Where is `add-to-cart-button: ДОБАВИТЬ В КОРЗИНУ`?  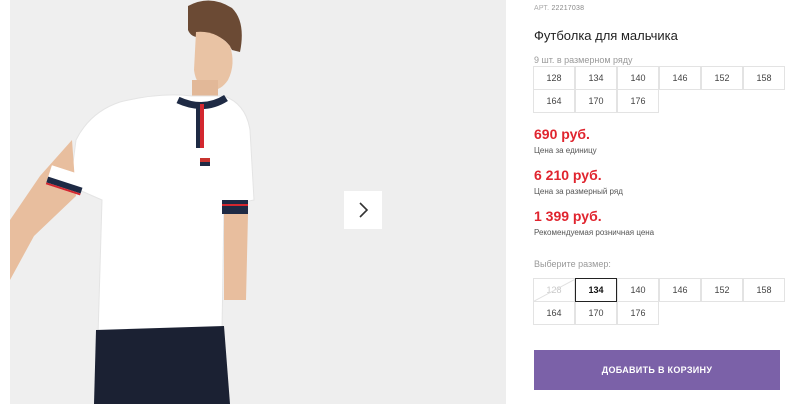
add-to-cart-button: ДОБАВИТЬ В КОРЗИНУ is located at coordinates (657, 370).